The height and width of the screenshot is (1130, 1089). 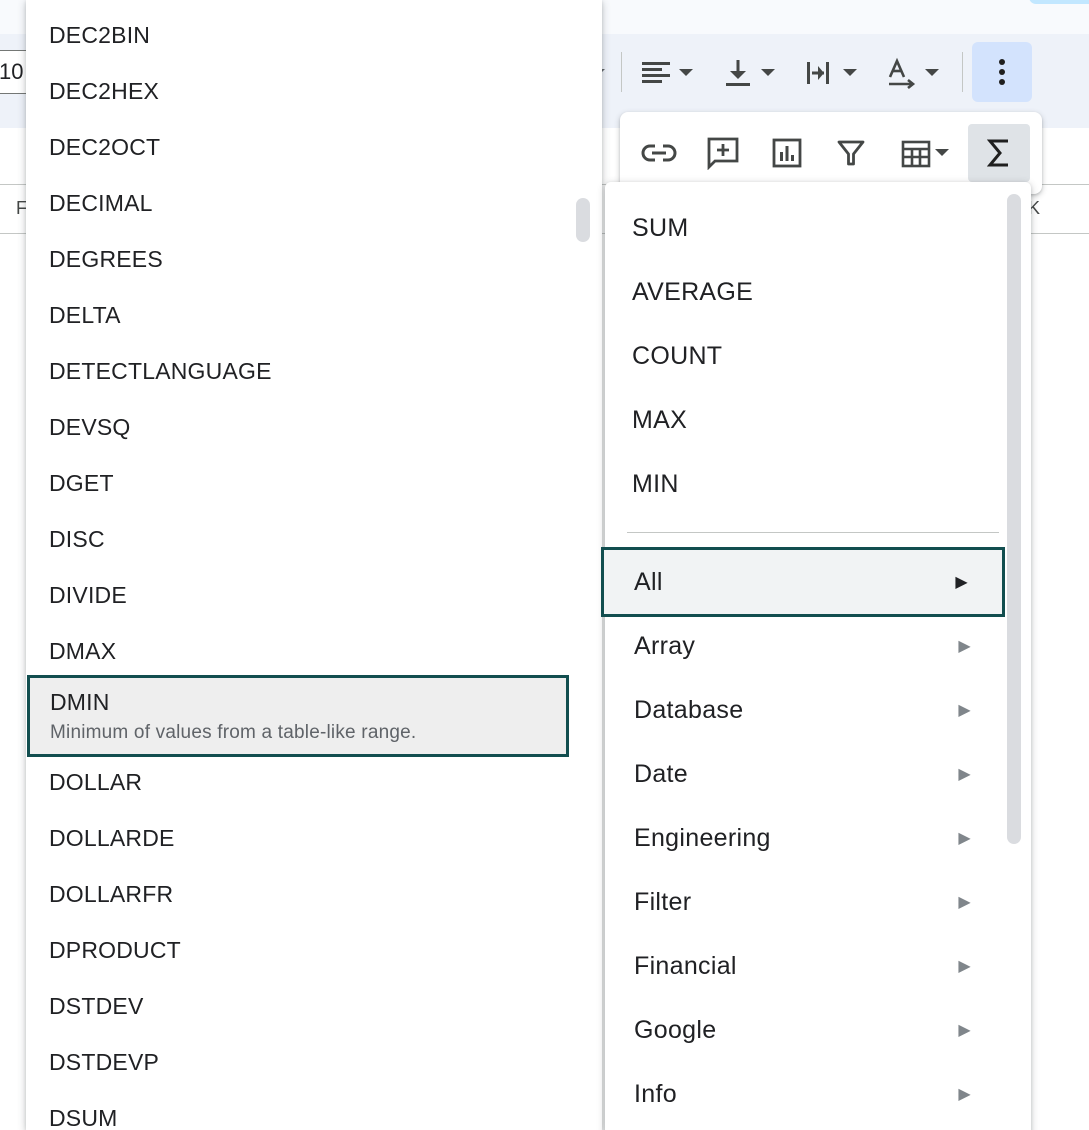 What do you see at coordinates (831, 73) in the screenshot?
I see `text-wrap-button` at bounding box center [831, 73].